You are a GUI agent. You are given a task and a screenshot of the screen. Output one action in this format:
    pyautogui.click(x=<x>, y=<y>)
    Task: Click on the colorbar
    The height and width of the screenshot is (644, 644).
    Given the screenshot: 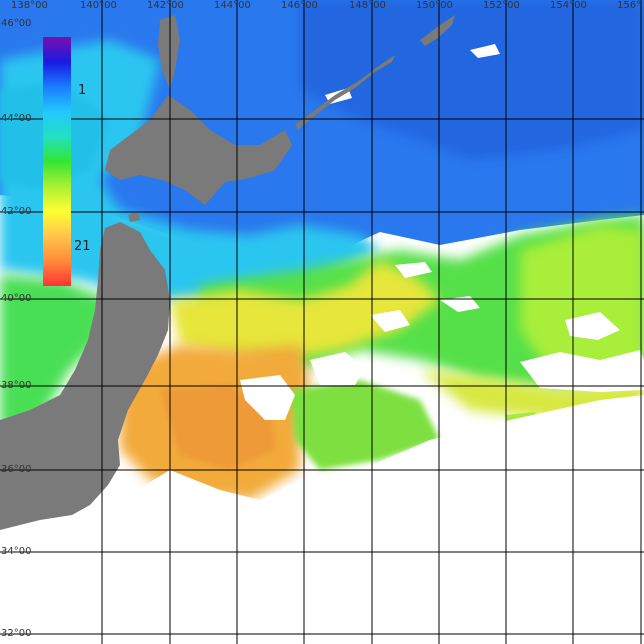 What is the action you would take?
    pyautogui.click(x=57, y=161)
    